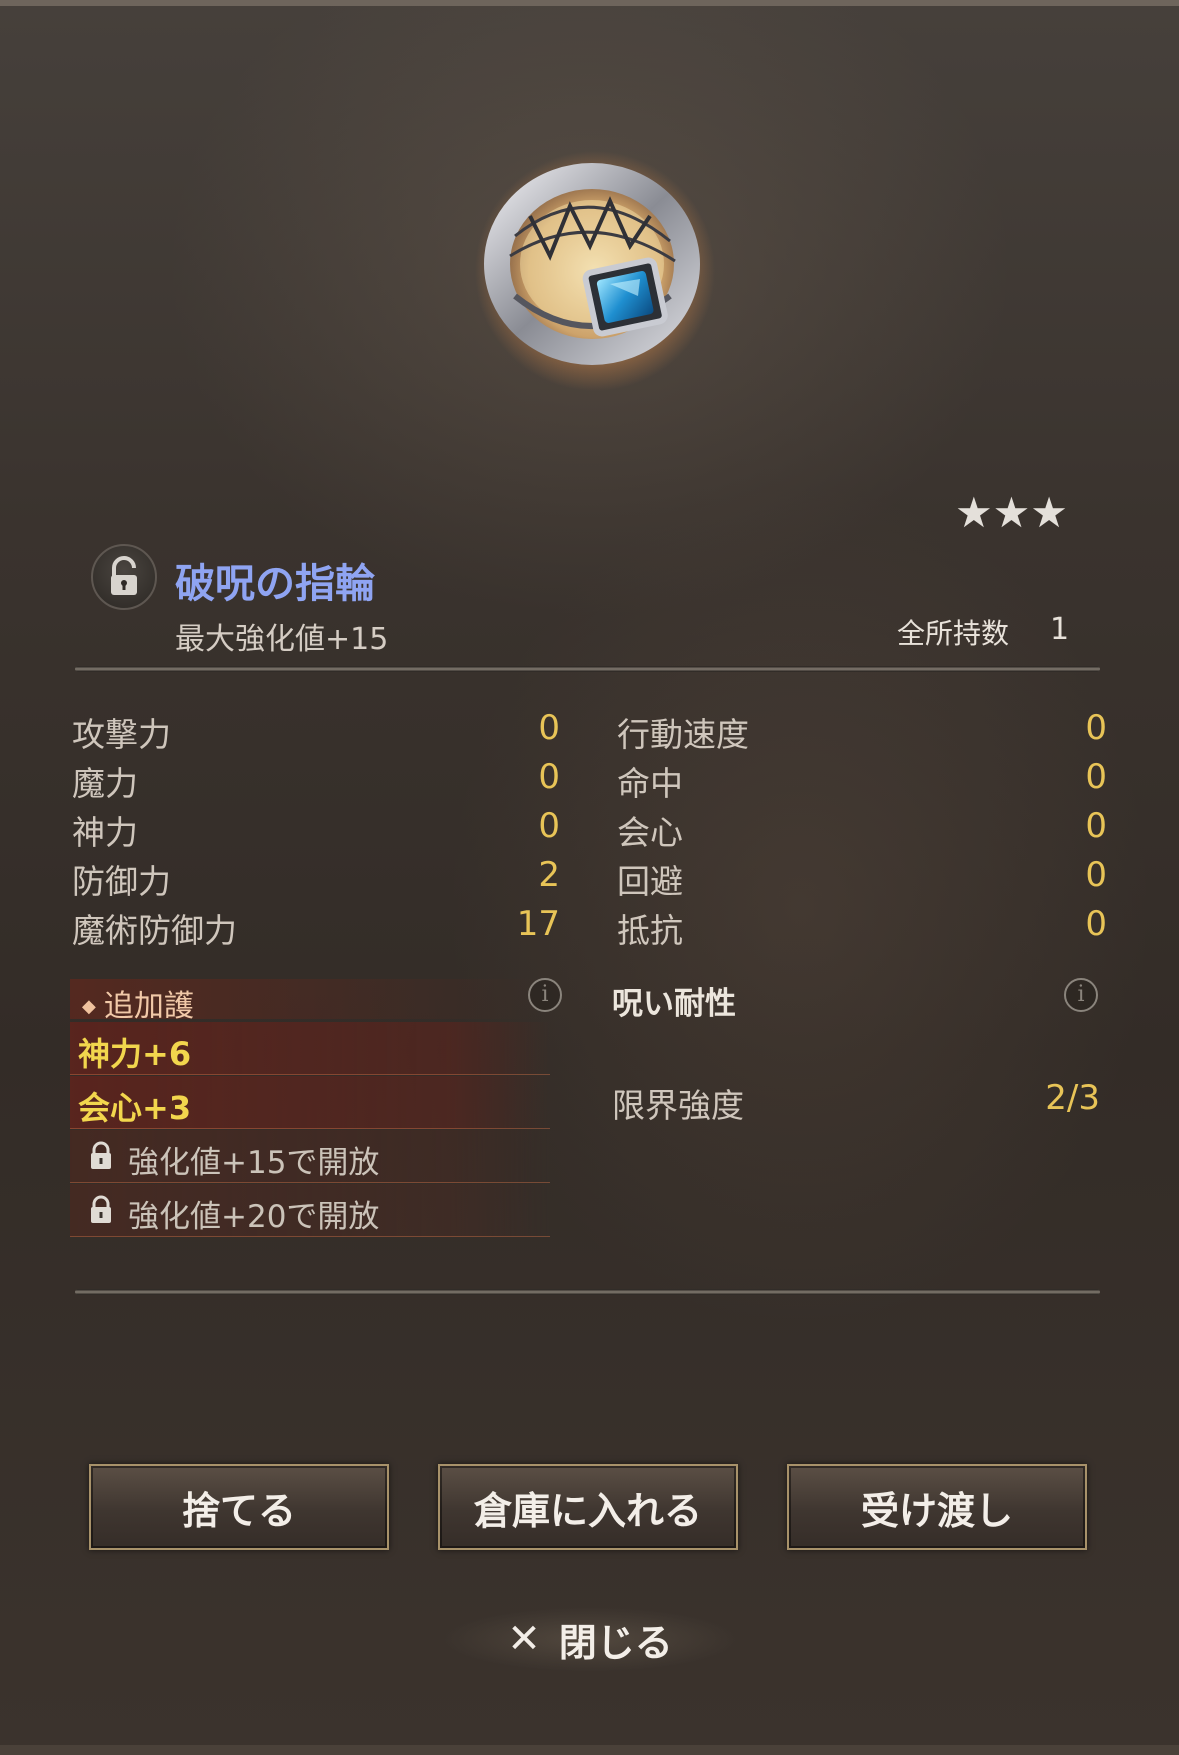 This screenshot has width=1179, height=1755. I want to click on stat-value-attack: 0, so click(549, 728).